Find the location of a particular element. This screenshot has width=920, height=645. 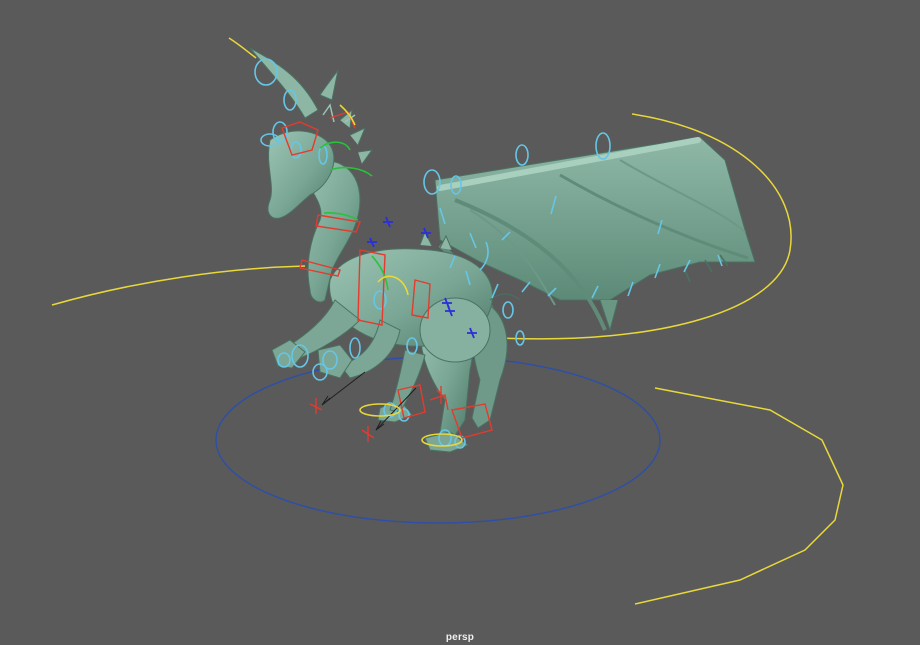

camera-name-label: persp is located at coordinates (460, 637).